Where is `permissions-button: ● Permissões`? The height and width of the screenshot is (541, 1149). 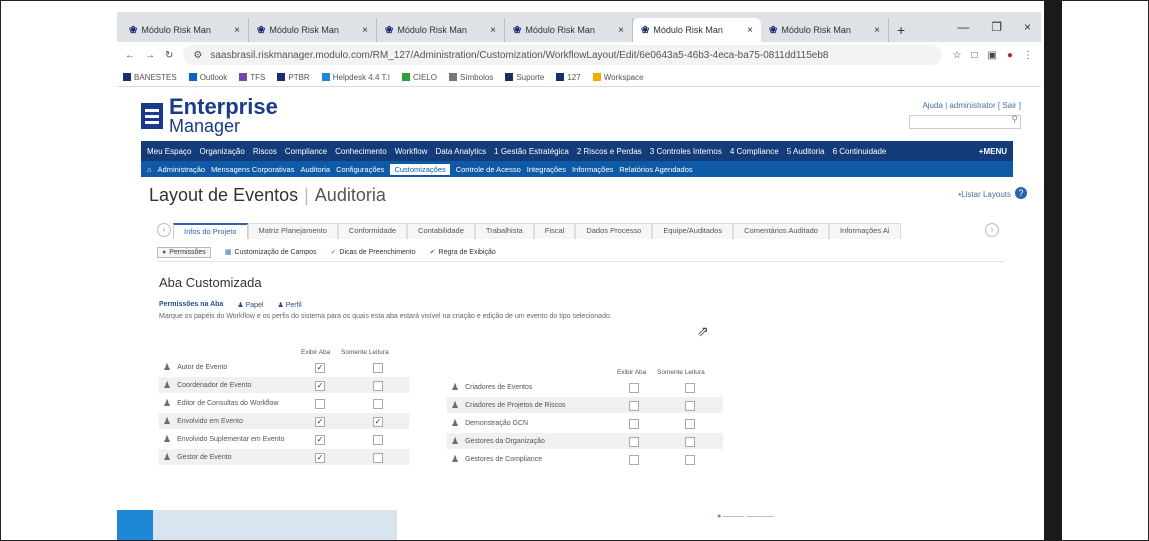 permissions-button: ● Permissões is located at coordinates (184, 252).